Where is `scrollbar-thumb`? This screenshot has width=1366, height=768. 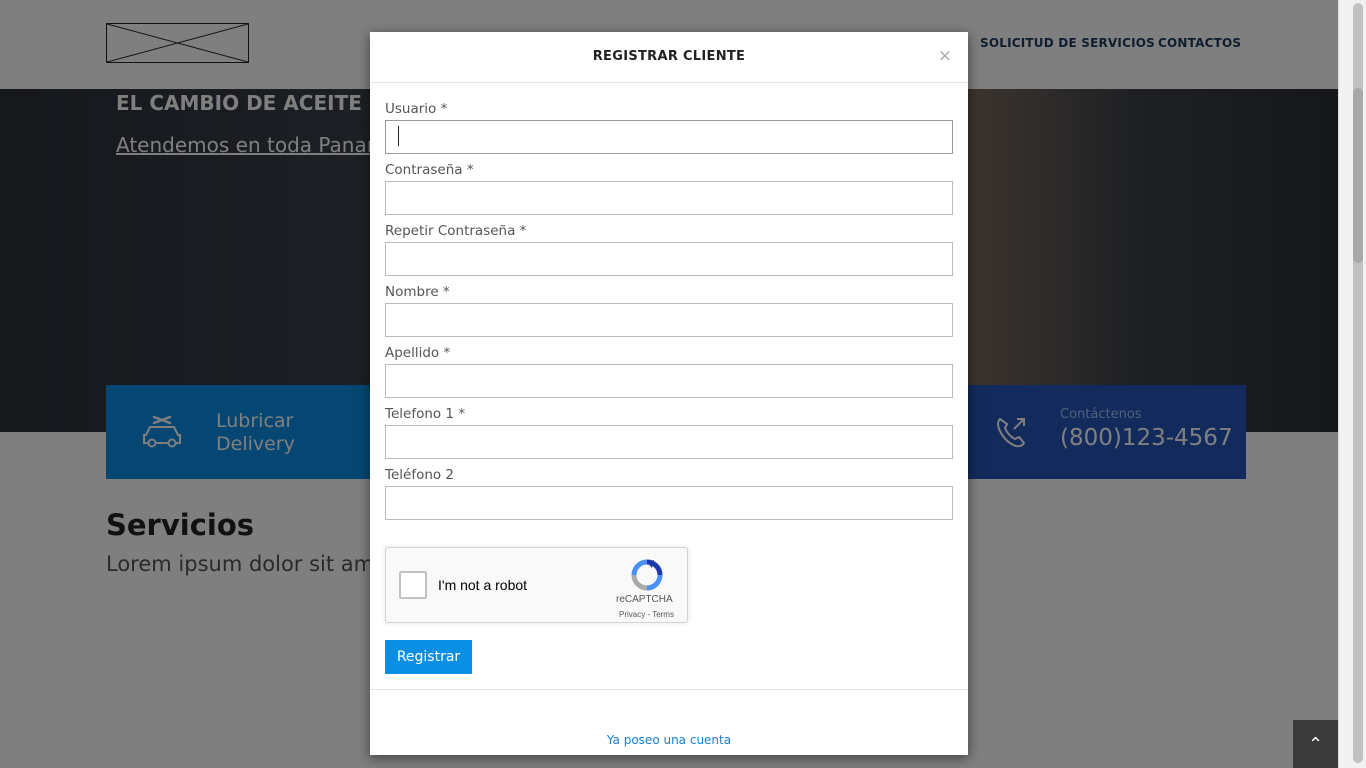
scrollbar-thumb is located at coordinates (1358, 175).